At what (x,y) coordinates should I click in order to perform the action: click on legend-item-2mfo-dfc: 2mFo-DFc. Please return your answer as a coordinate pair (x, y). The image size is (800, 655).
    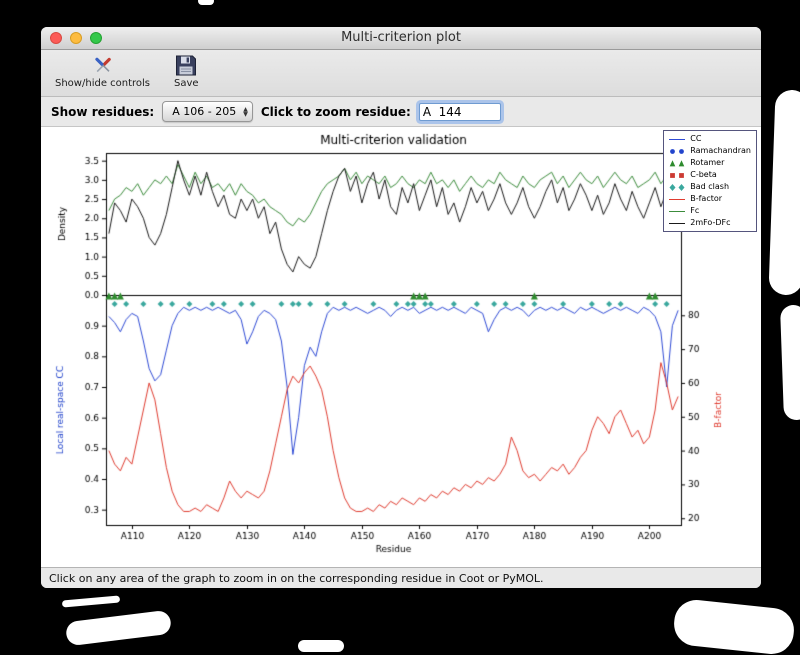
    Looking at the image, I should click on (709, 223).